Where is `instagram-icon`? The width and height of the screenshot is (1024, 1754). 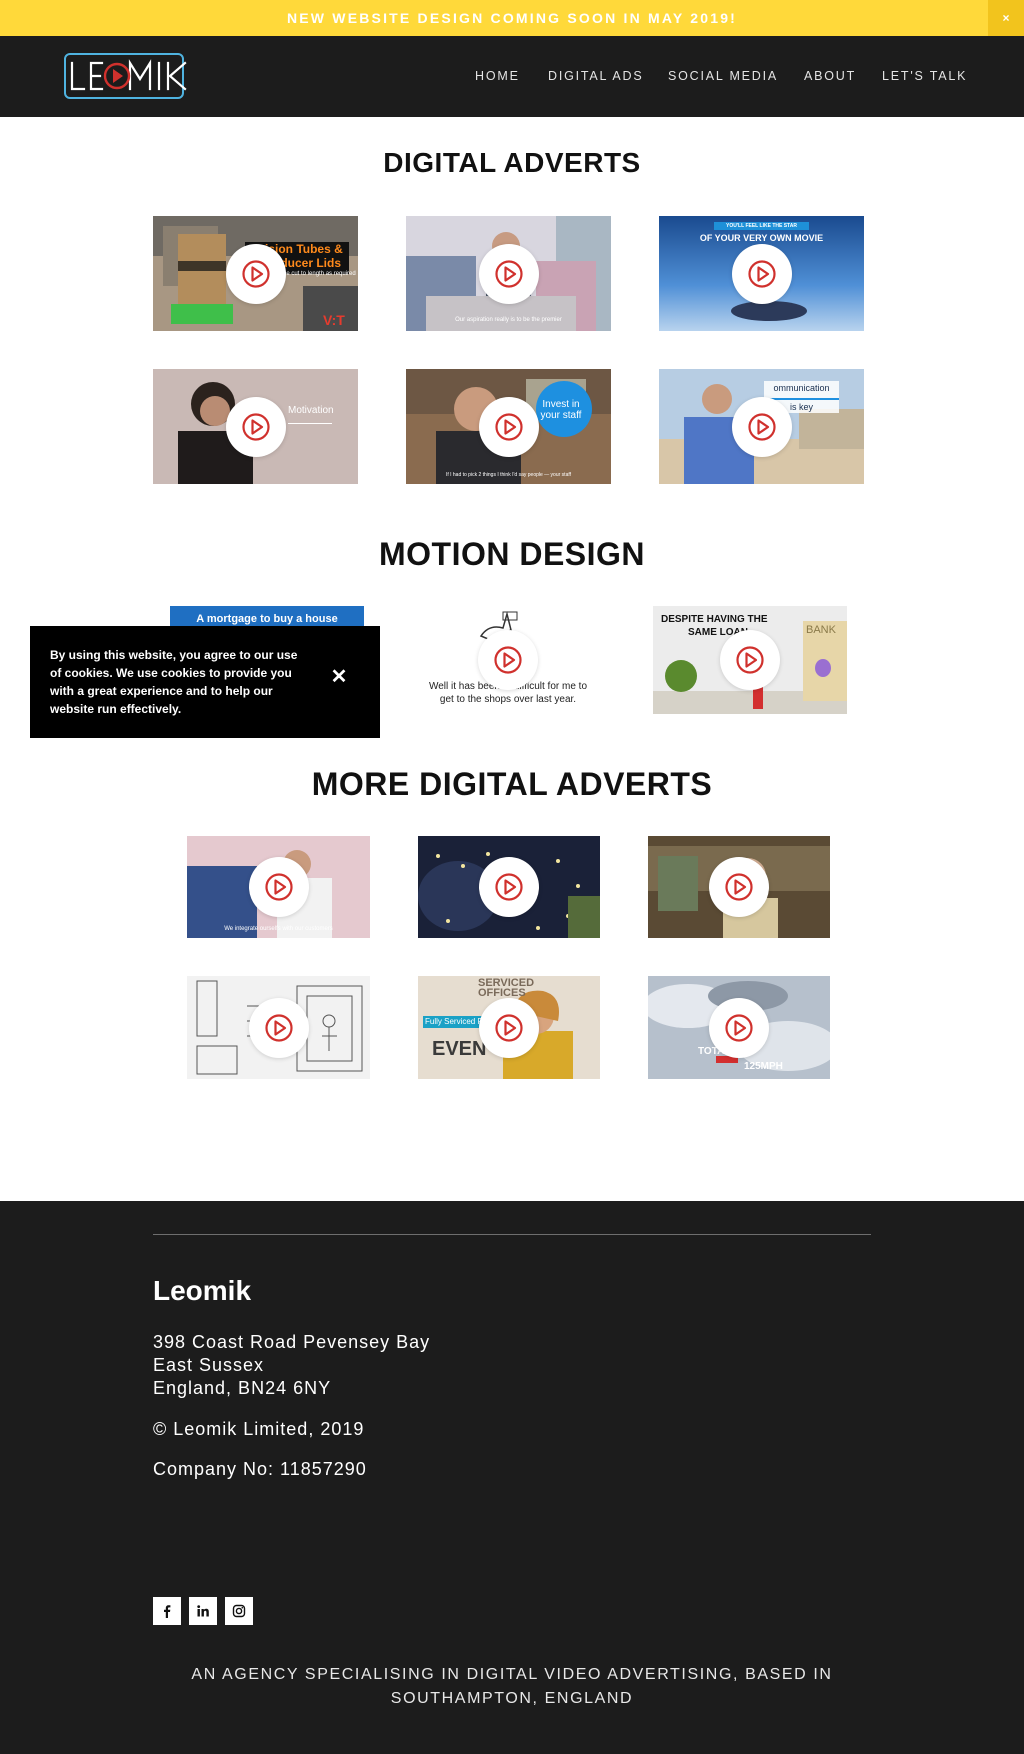
instagram-icon is located at coordinates (239, 1611).